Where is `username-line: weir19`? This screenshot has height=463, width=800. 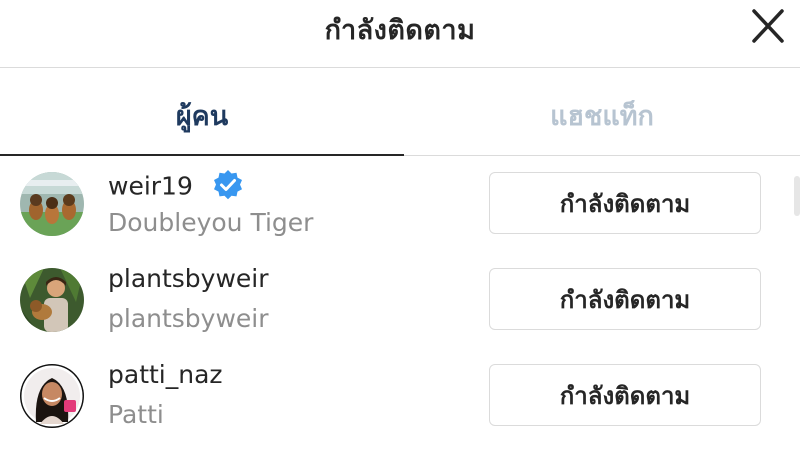 username-line: weir19 is located at coordinates (177, 186).